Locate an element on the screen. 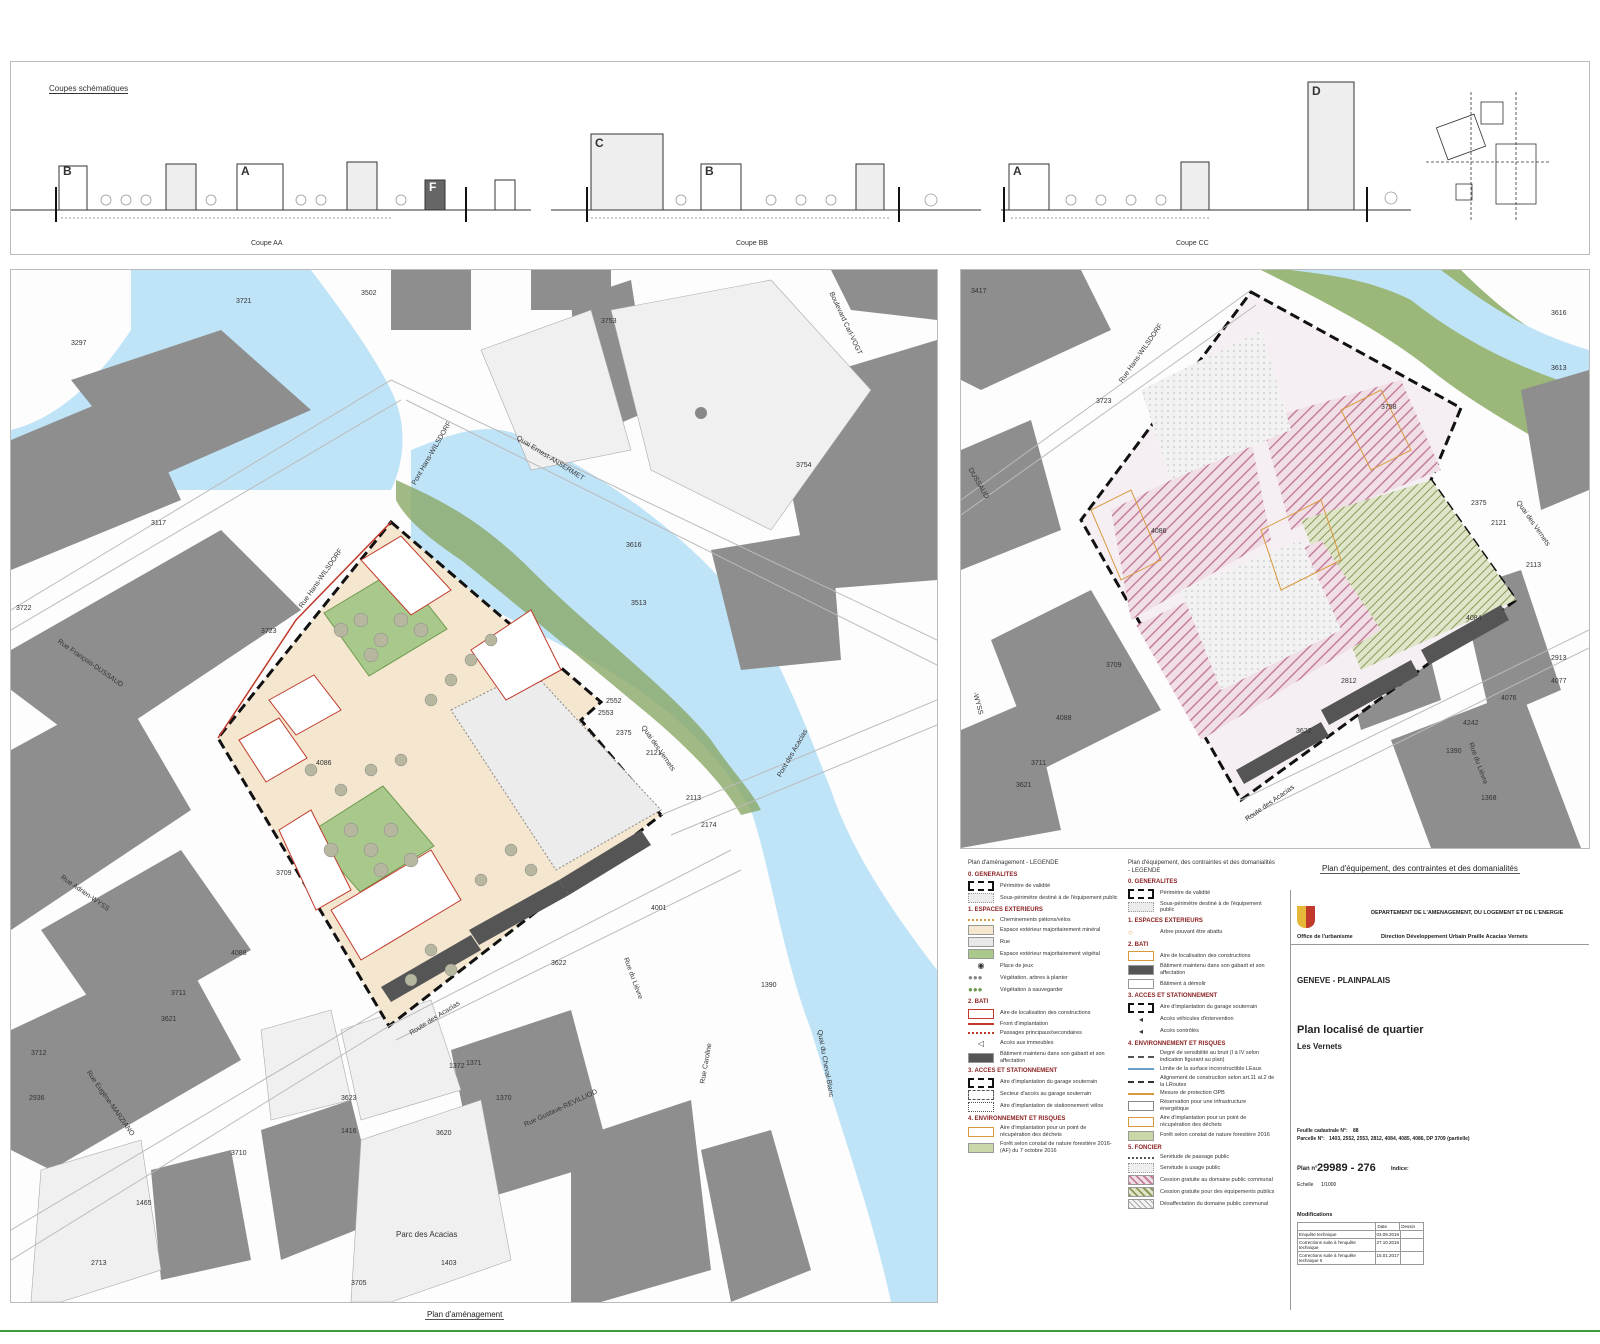  swatch-street is located at coordinates (981, 942).